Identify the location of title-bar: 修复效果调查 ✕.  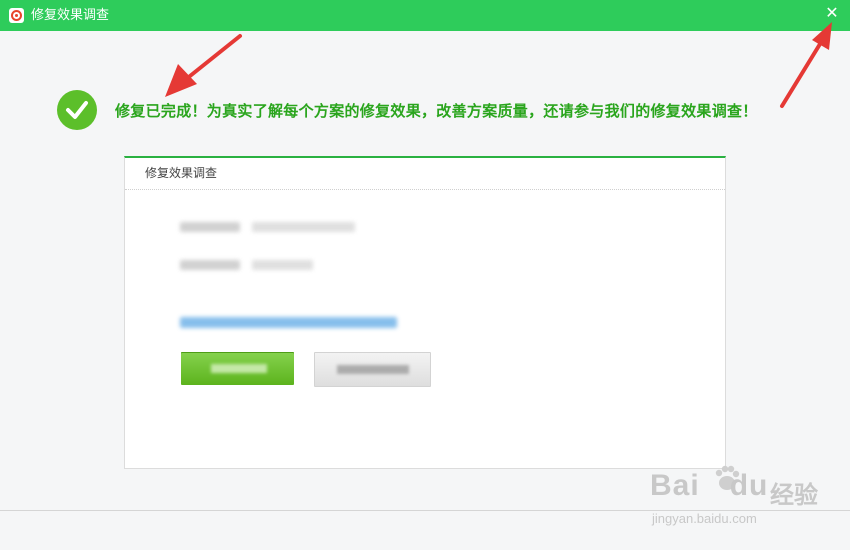
(425, 15).